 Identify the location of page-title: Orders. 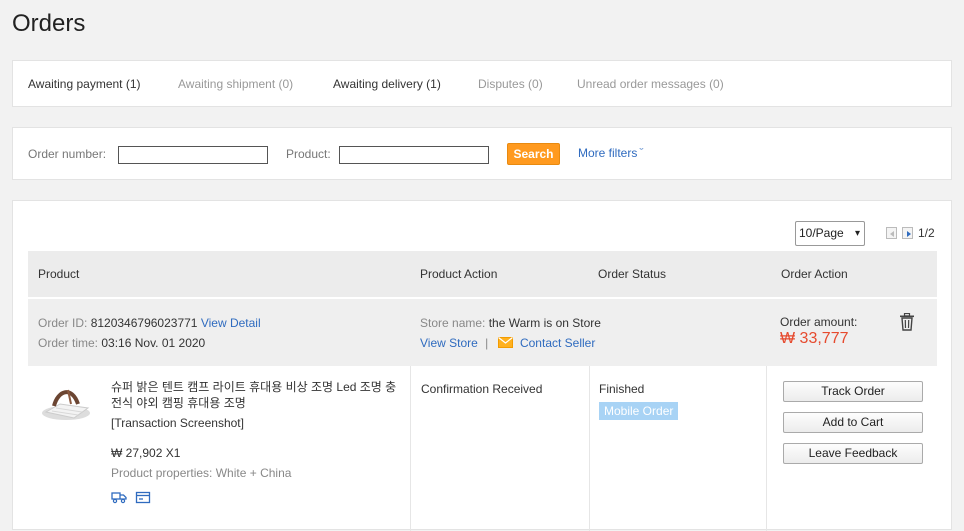
(48, 24).